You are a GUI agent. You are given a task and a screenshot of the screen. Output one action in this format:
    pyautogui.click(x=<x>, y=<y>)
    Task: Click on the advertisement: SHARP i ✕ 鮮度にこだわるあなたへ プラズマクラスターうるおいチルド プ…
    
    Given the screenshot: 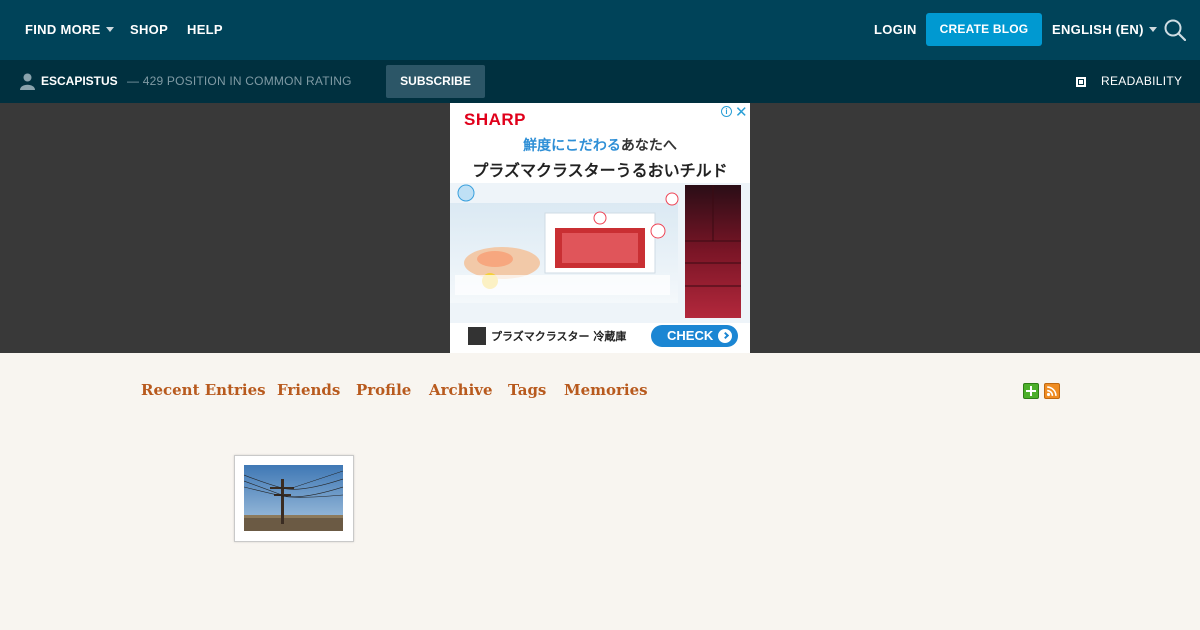 What is the action you would take?
    pyautogui.click(x=600, y=228)
    